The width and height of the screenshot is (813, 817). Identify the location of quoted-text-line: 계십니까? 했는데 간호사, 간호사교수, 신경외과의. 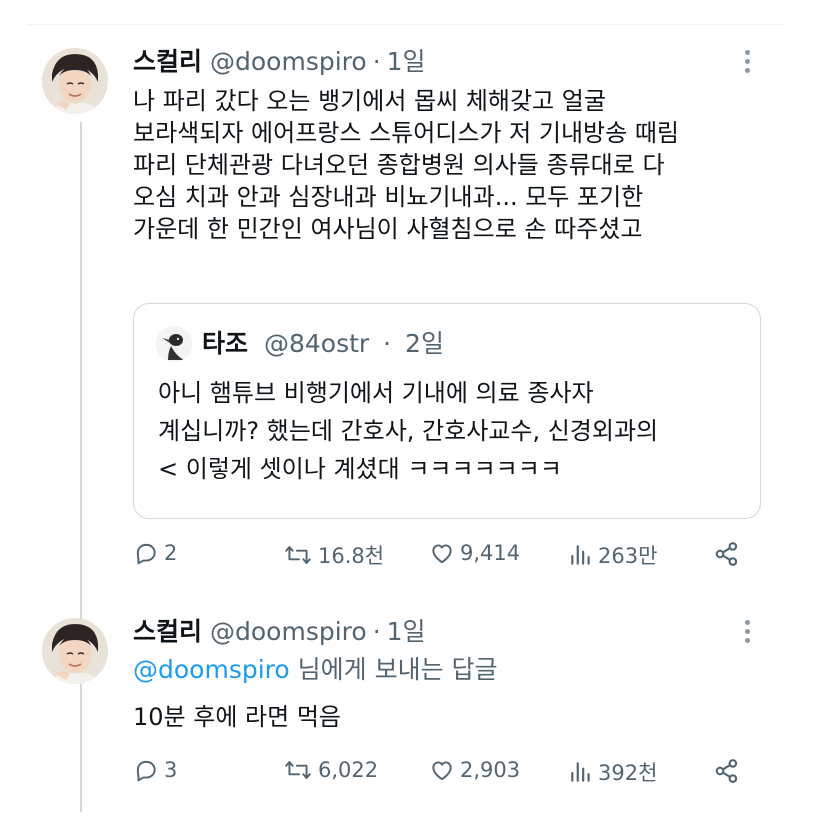
(408, 431).